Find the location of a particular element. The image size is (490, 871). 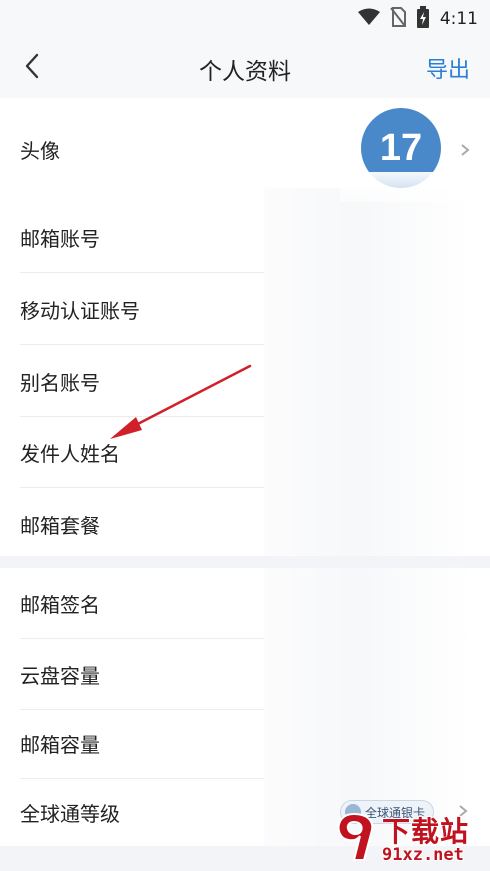

status-bar: 4:11 is located at coordinates (245, 17).